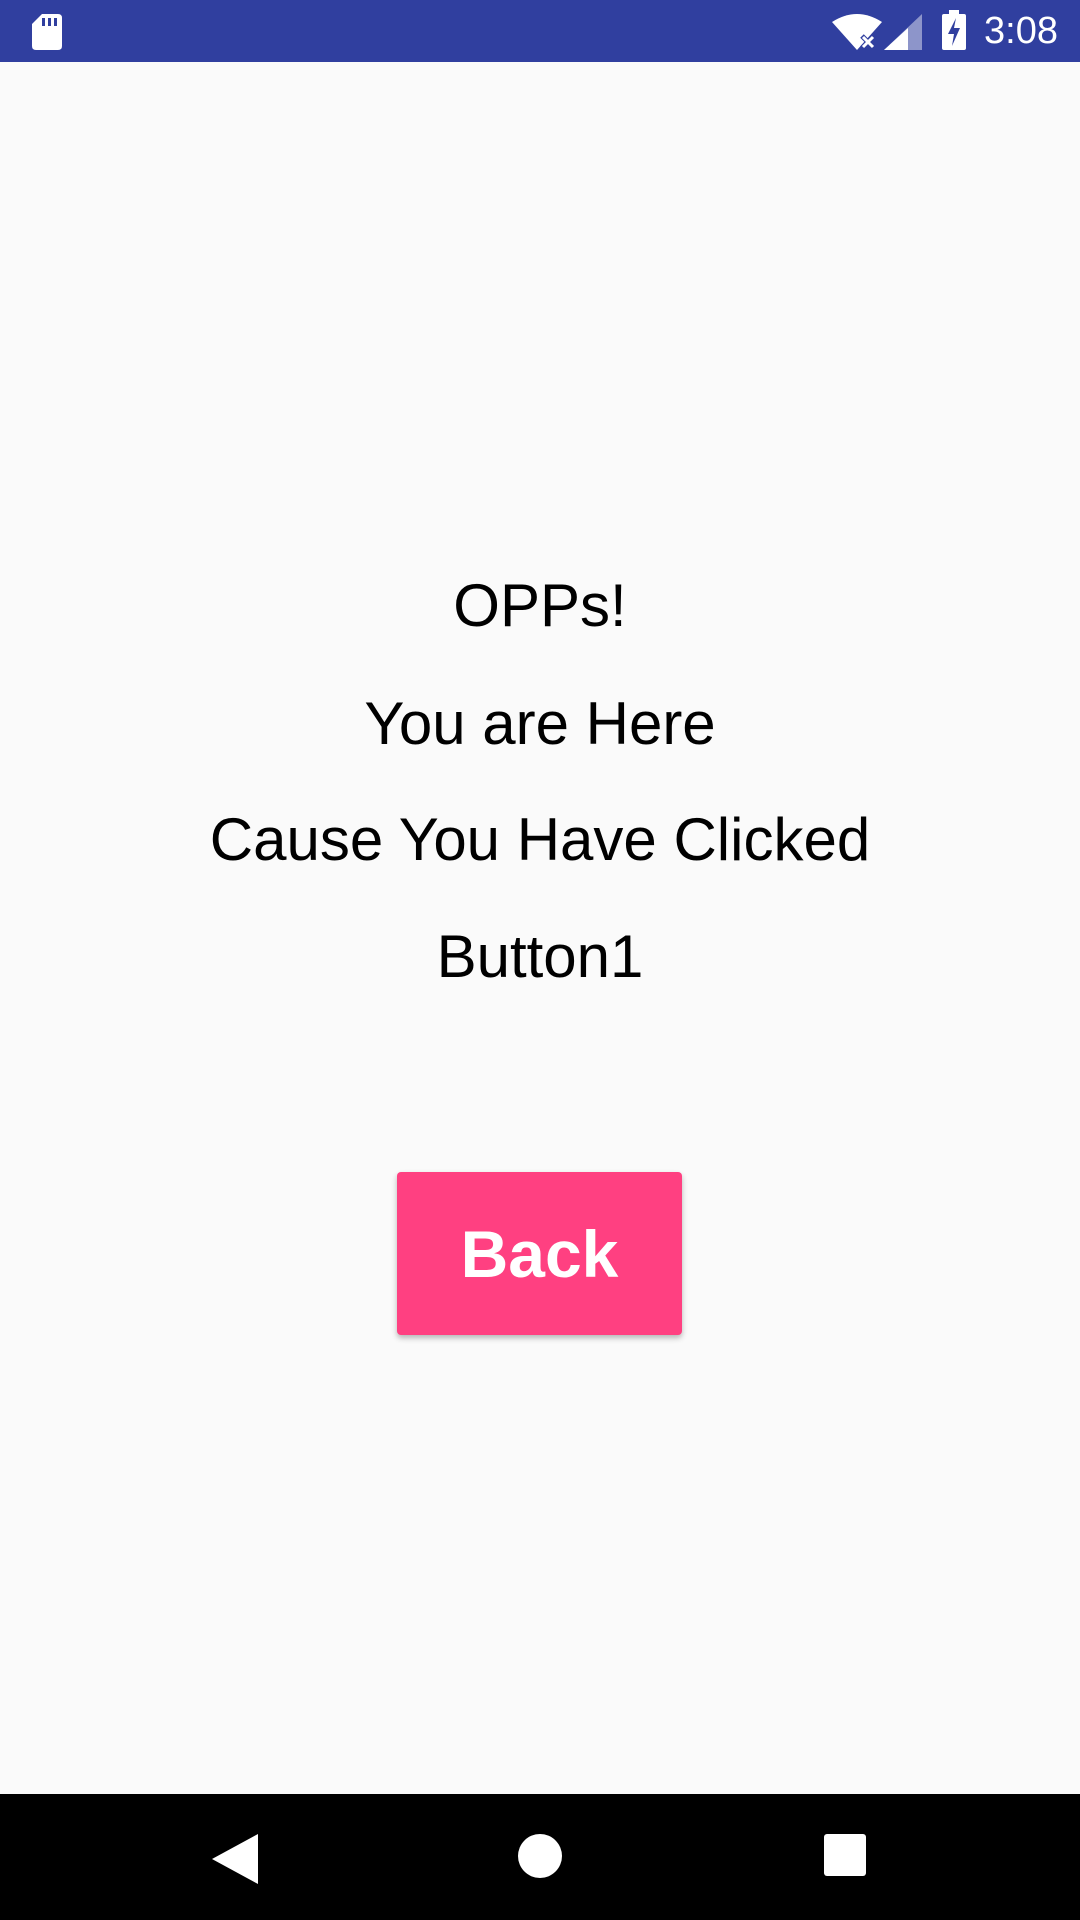 Image resolution: width=1080 pixels, height=1920 pixels. What do you see at coordinates (1021, 31) in the screenshot?
I see `status-time: 3:08` at bounding box center [1021, 31].